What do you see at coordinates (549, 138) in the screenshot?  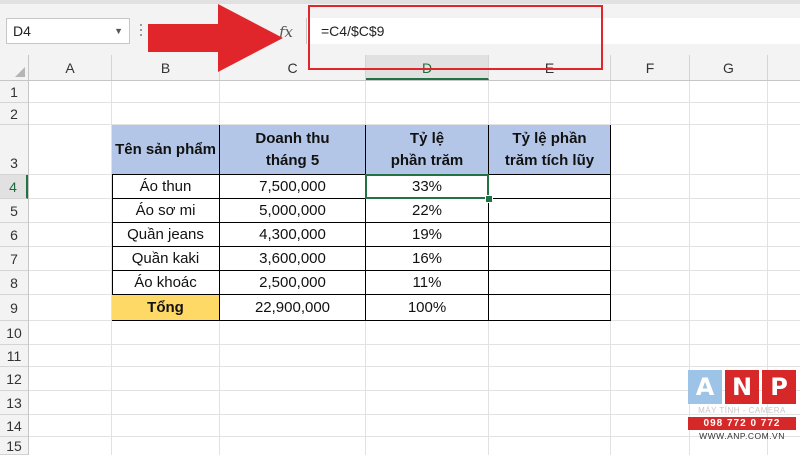 I see `header-cumulative-percent-text: Tỷ lệ phần` at bounding box center [549, 138].